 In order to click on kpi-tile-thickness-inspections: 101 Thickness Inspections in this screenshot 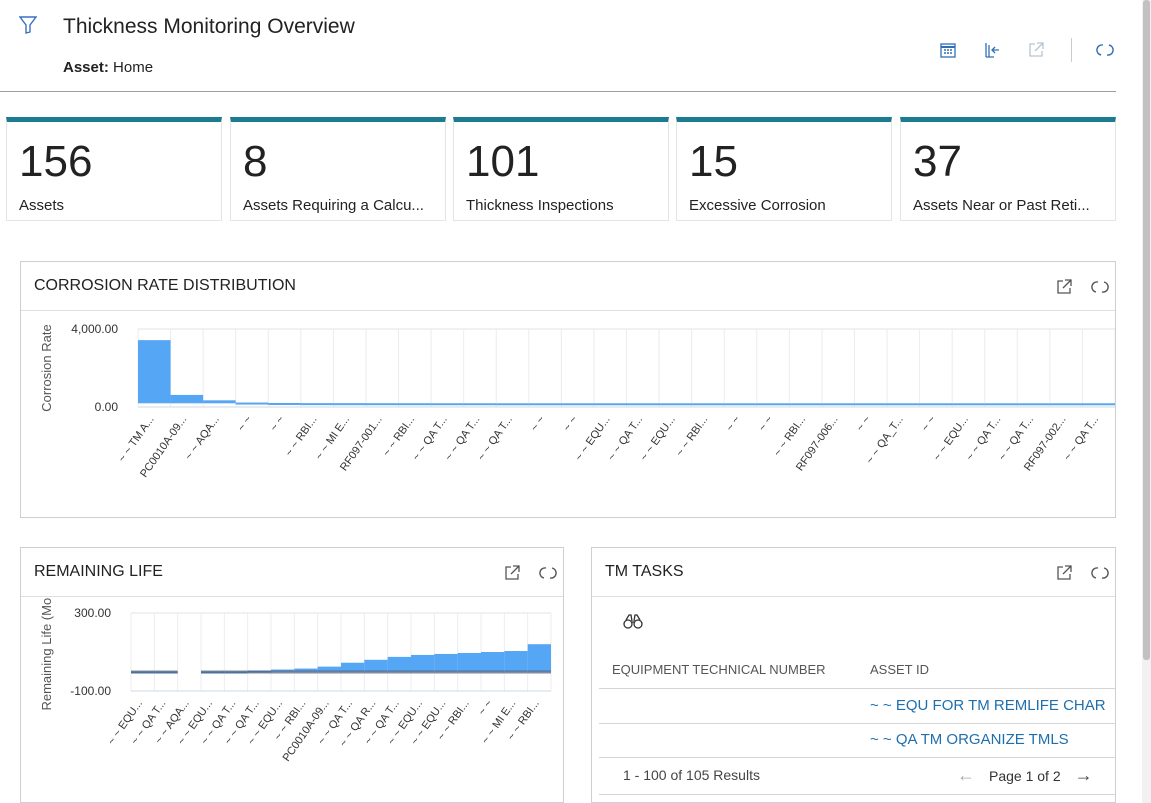, I will do `click(561, 169)`.